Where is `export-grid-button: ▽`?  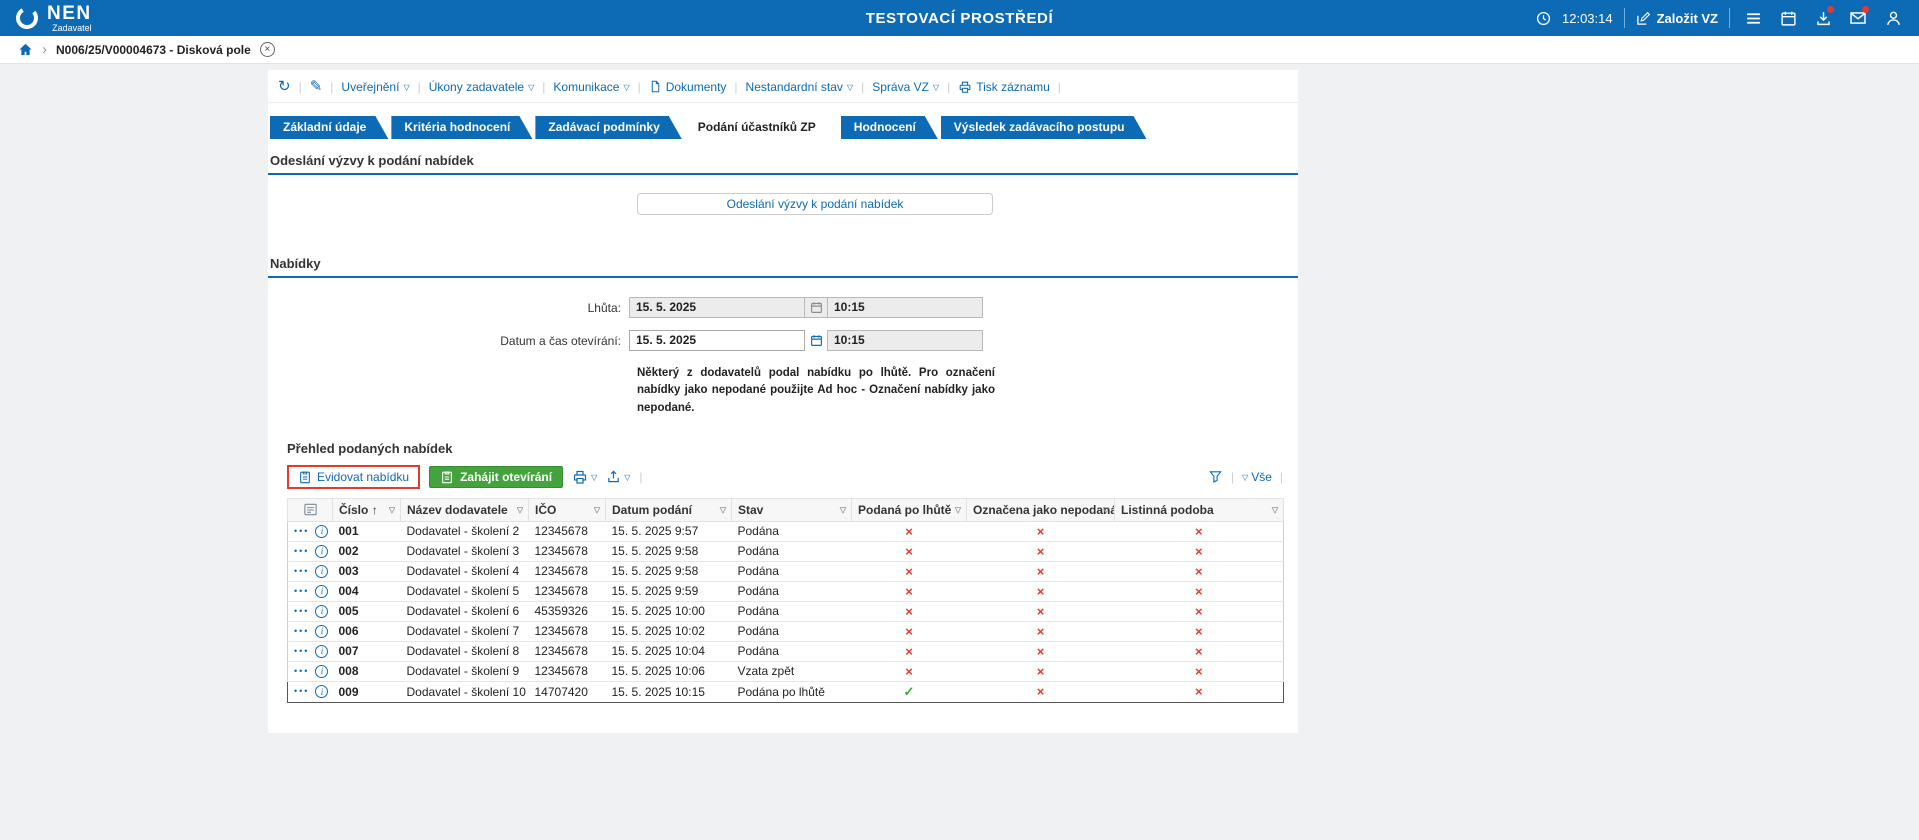
export-grid-button: ▽ is located at coordinates (618, 476).